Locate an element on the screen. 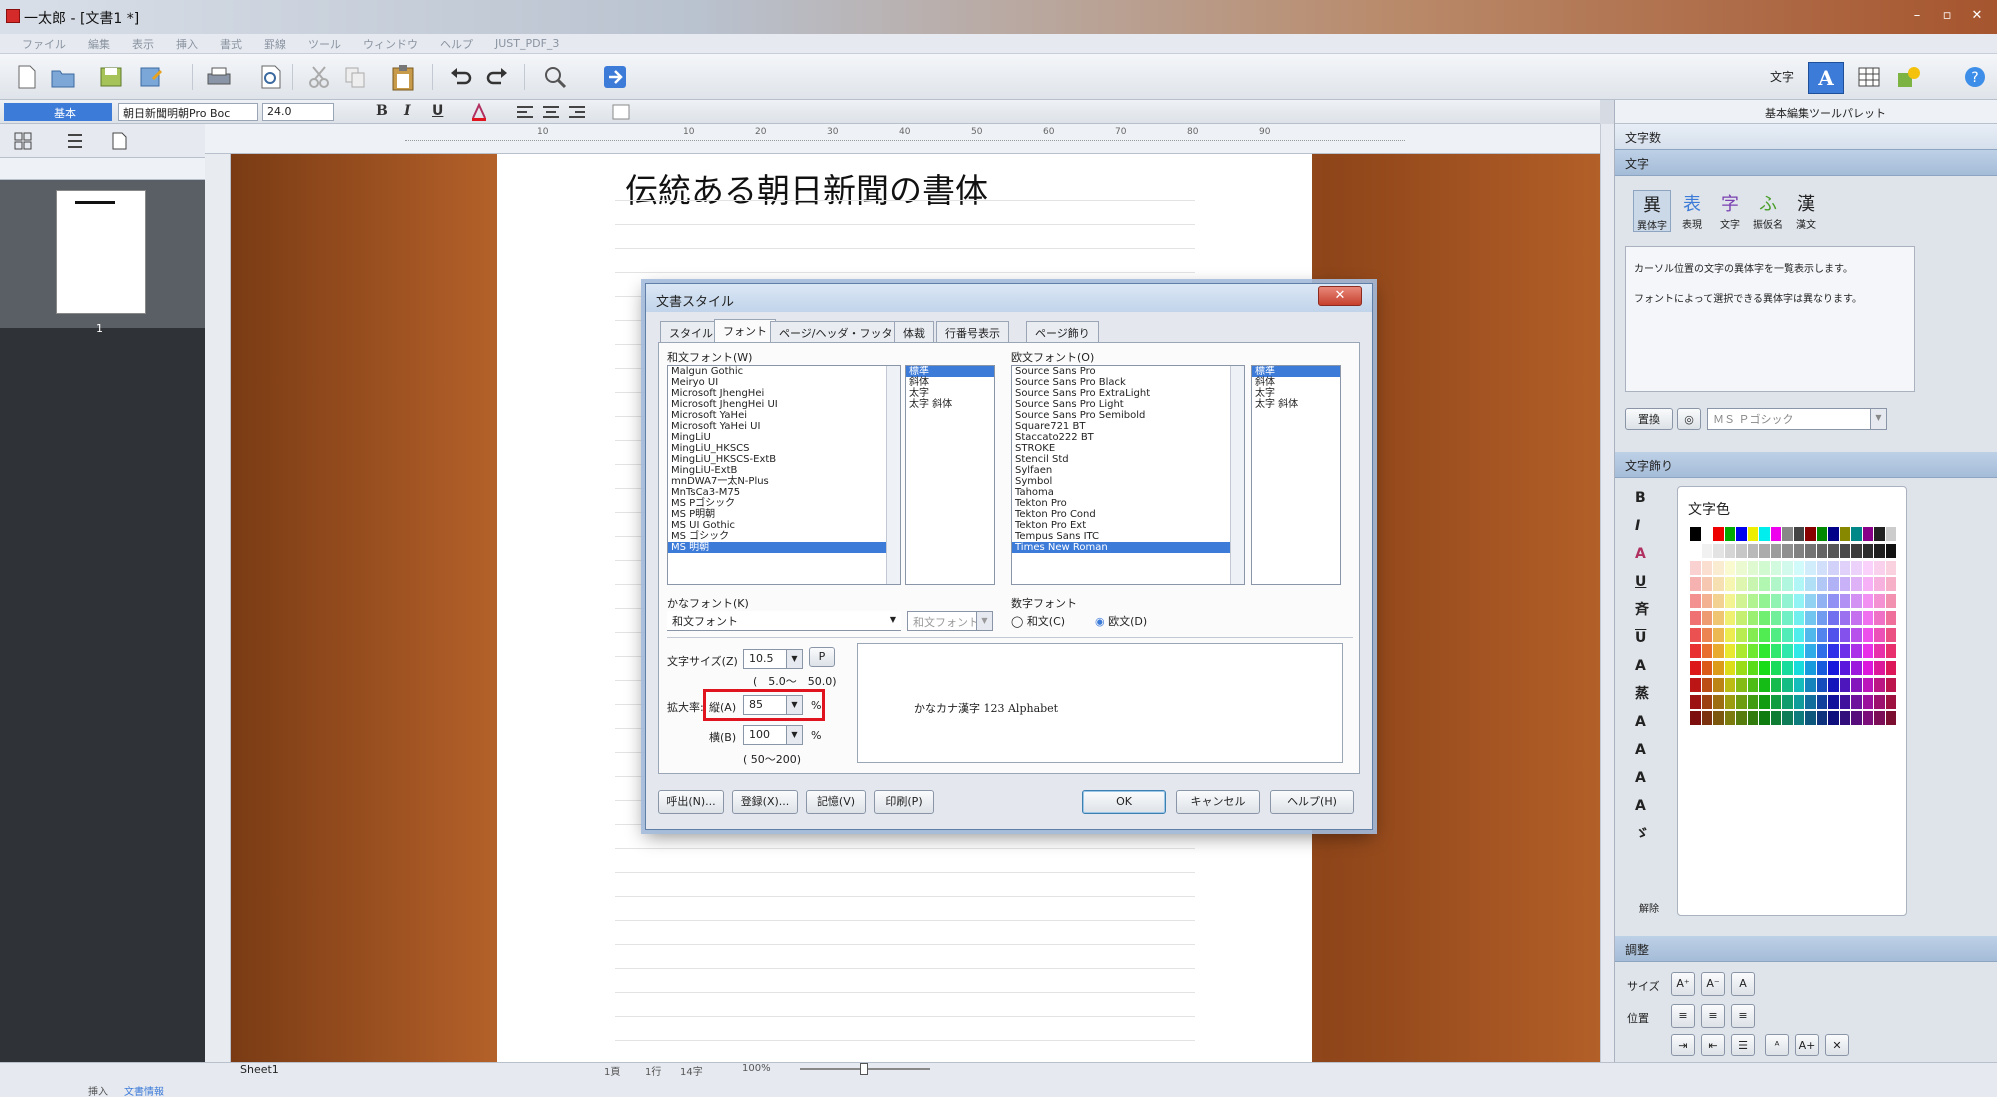 The height and width of the screenshot is (1097, 1997). print-preview-icon is located at coordinates (271, 77).